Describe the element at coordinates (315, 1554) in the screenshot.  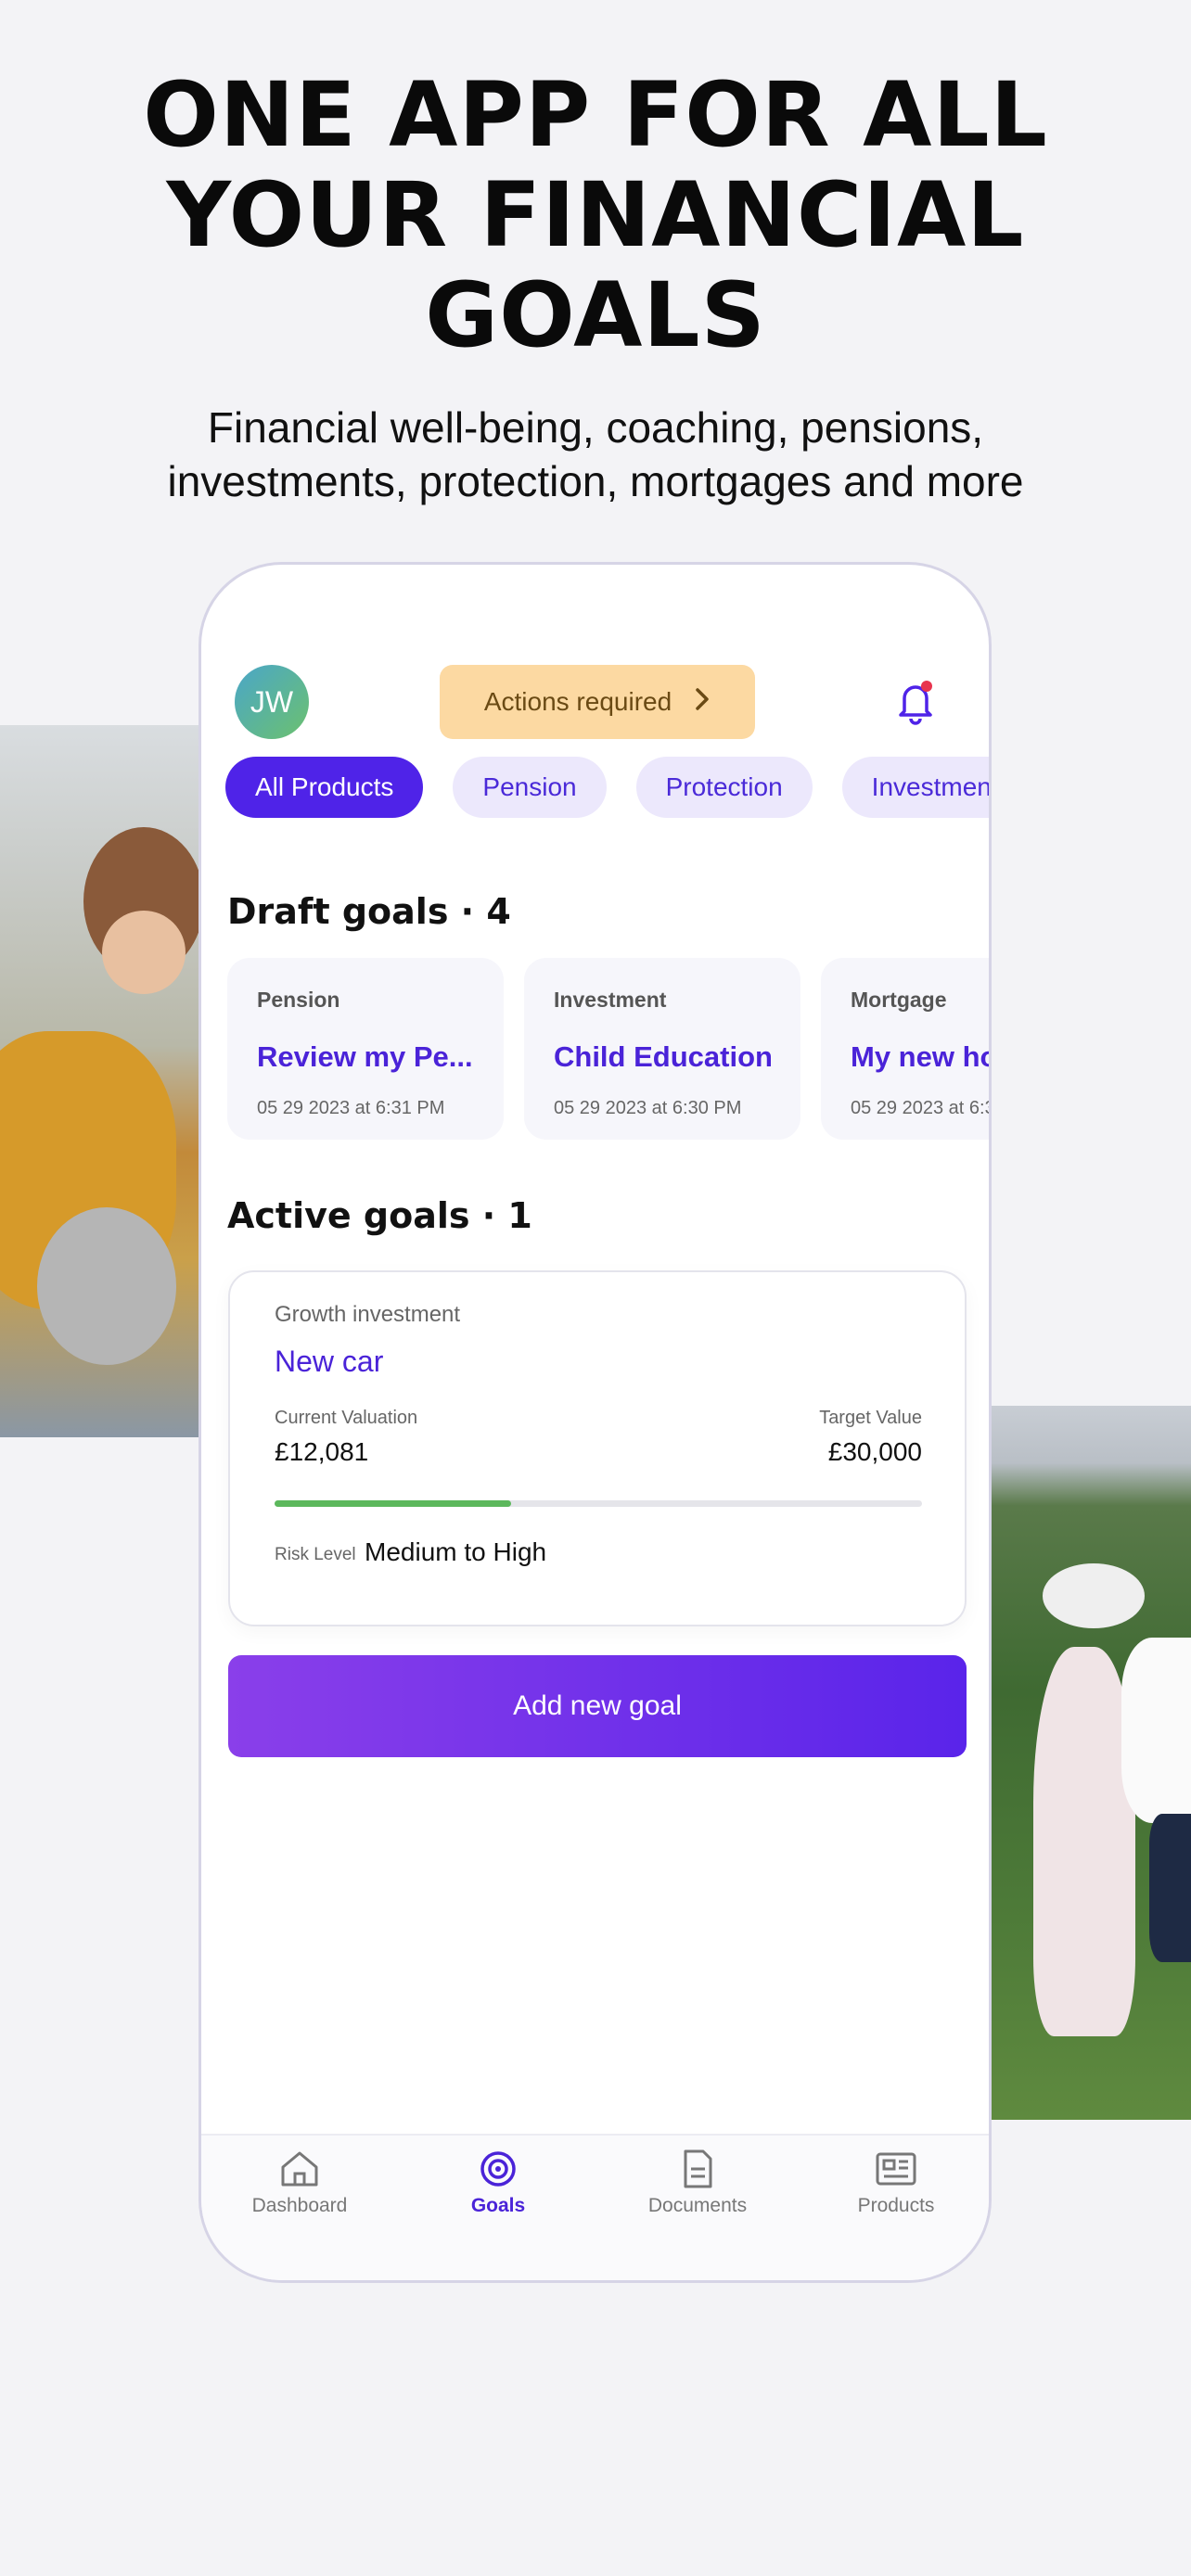
I see `risk-level-label: Risk Level` at that location.